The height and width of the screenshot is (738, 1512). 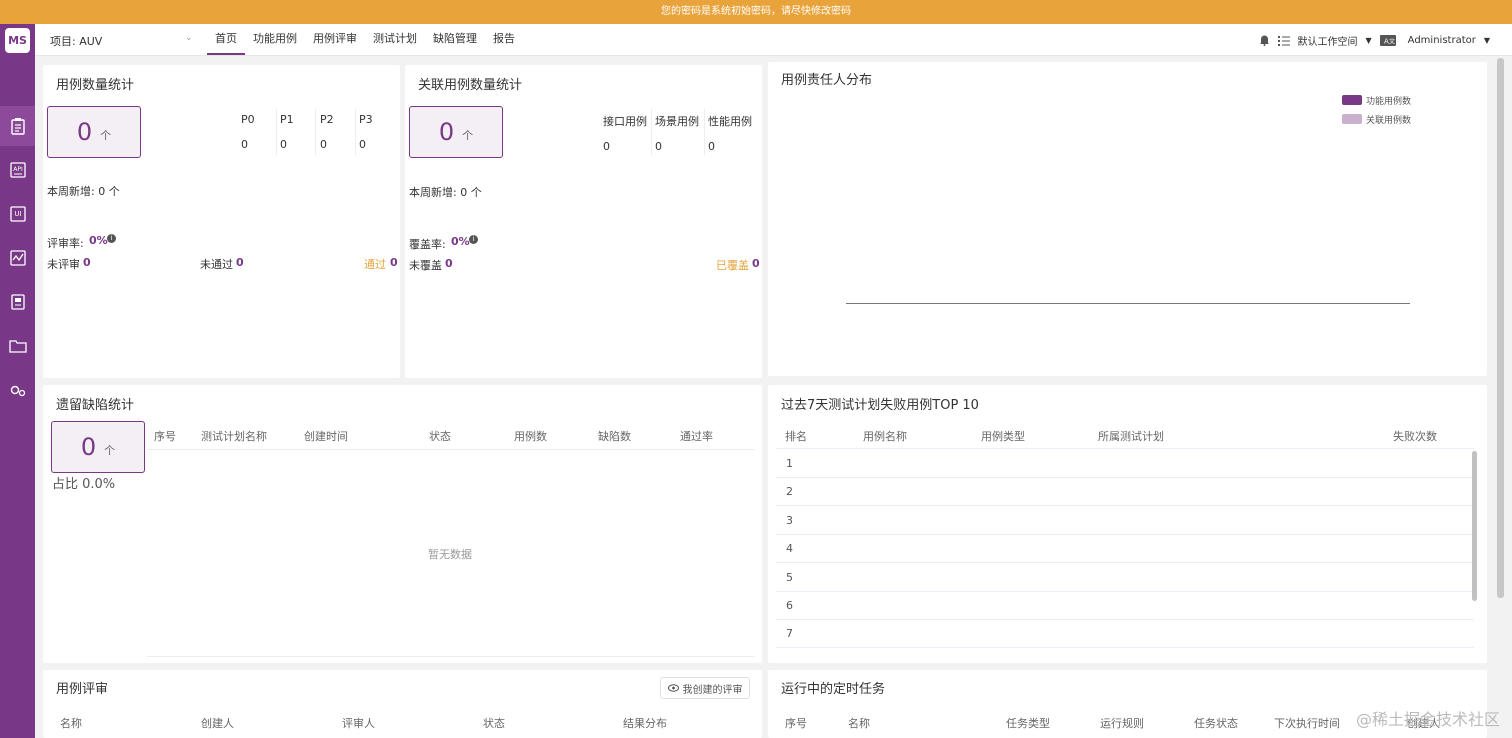 I want to click on not-passed-value: 0, so click(x=240, y=262).